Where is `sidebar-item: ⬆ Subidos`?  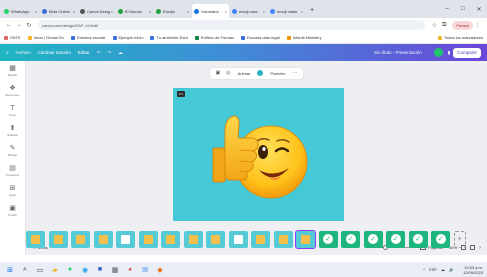
sidebar-item: ⬆ Subidos is located at coordinates (12, 131).